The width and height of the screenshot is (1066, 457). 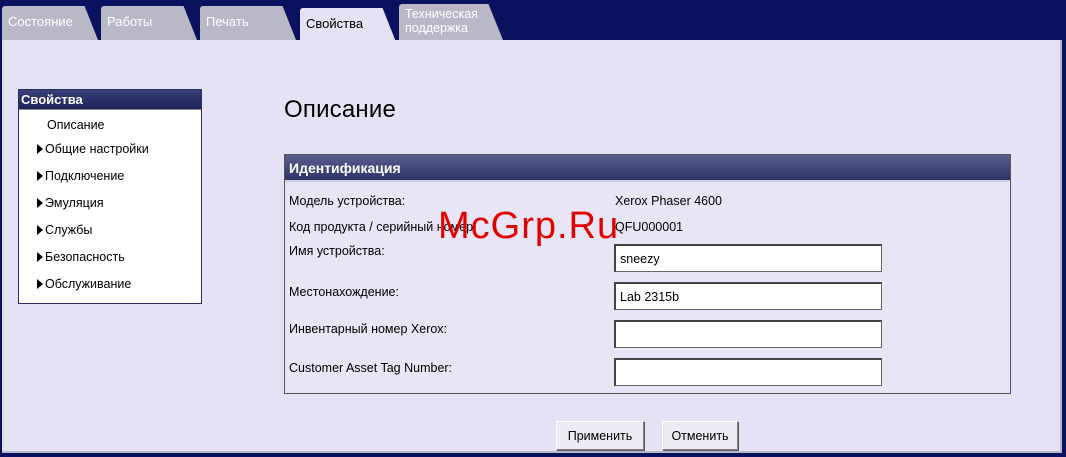 I want to click on sidebar-item-connectivity: Подключение, so click(x=110, y=176).